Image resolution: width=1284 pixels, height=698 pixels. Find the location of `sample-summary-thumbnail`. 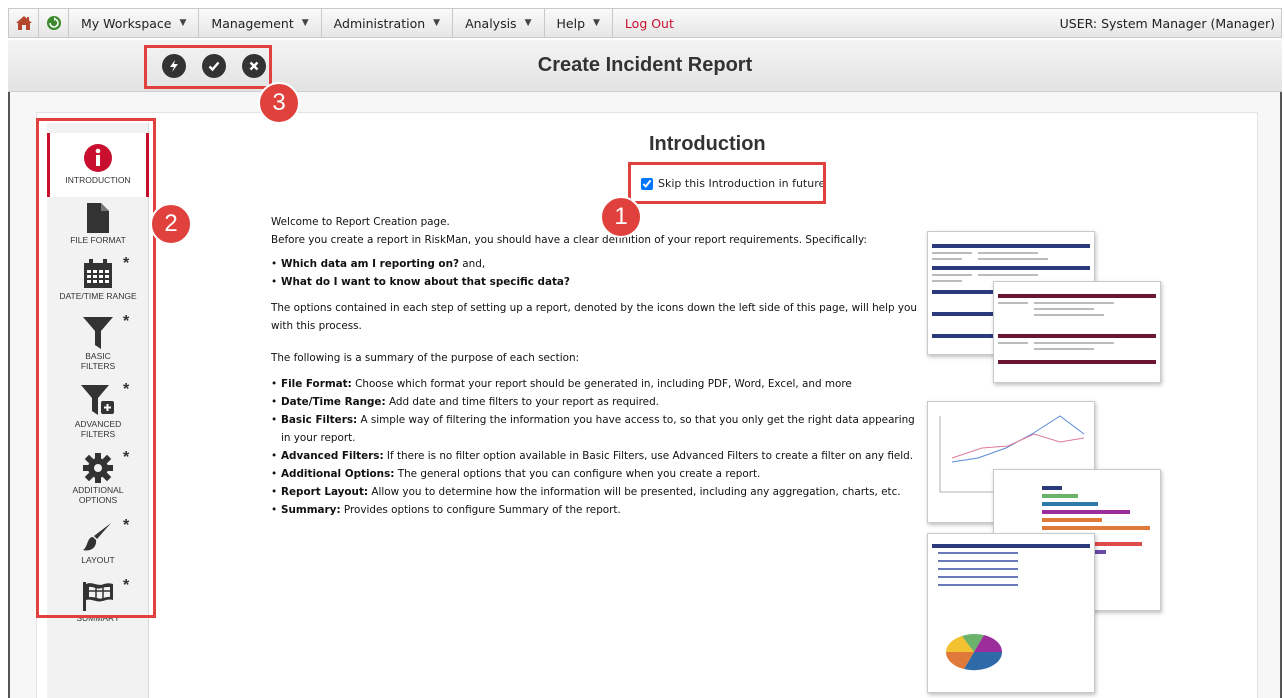

sample-summary-thumbnail is located at coordinates (1011, 613).